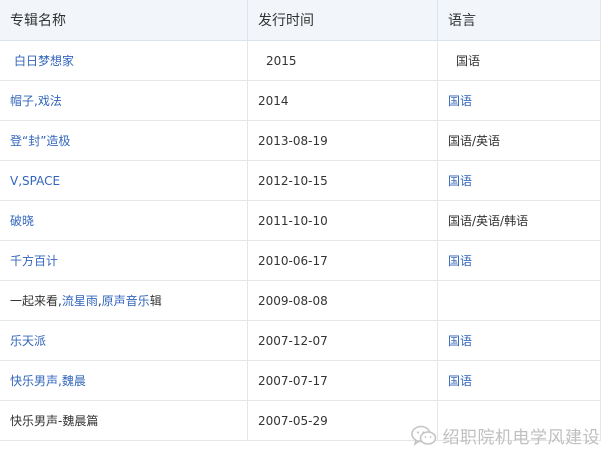 The width and height of the screenshot is (614, 462). I want to click on album-cell: 乐天派, so click(124, 340).